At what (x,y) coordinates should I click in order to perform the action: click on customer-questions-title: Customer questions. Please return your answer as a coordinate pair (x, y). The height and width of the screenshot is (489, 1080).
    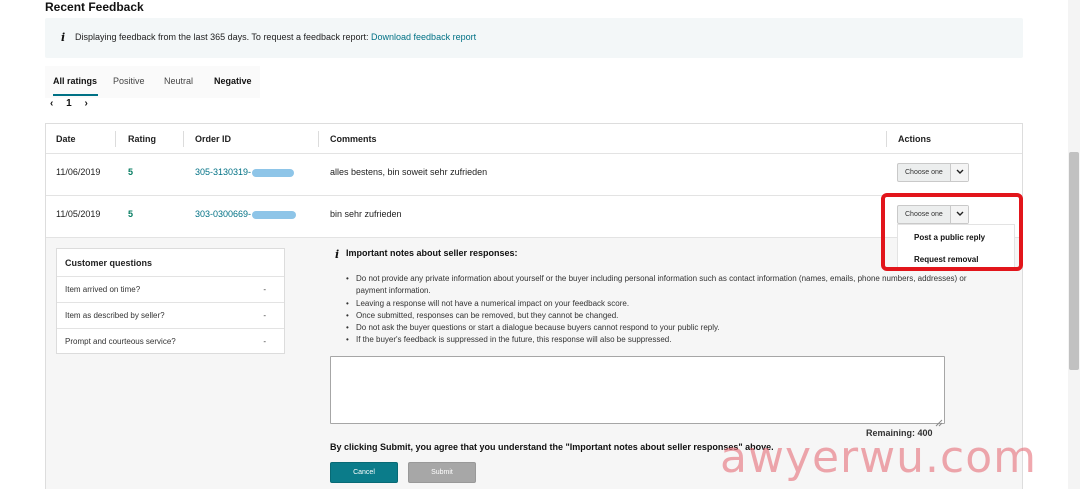
    Looking at the image, I should click on (109, 263).